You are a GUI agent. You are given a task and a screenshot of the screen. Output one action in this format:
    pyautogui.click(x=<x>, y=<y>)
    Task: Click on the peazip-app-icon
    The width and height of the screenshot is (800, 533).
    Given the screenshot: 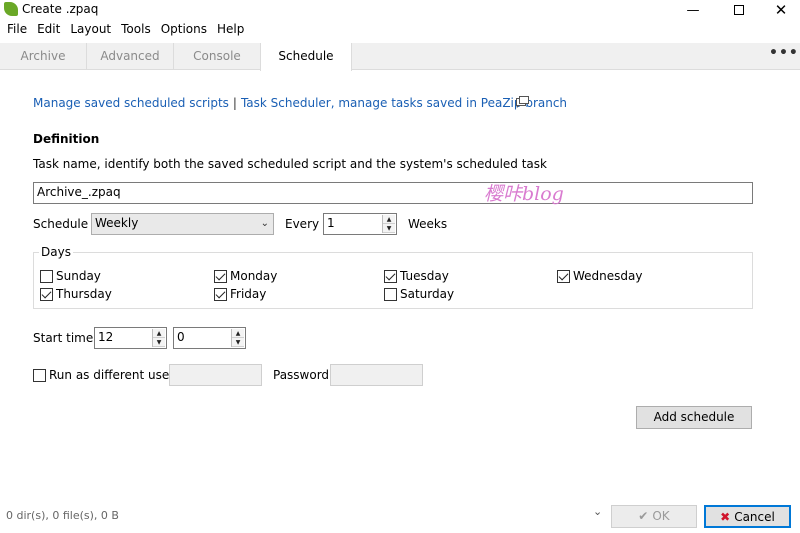 What is the action you would take?
    pyautogui.click(x=11, y=9)
    